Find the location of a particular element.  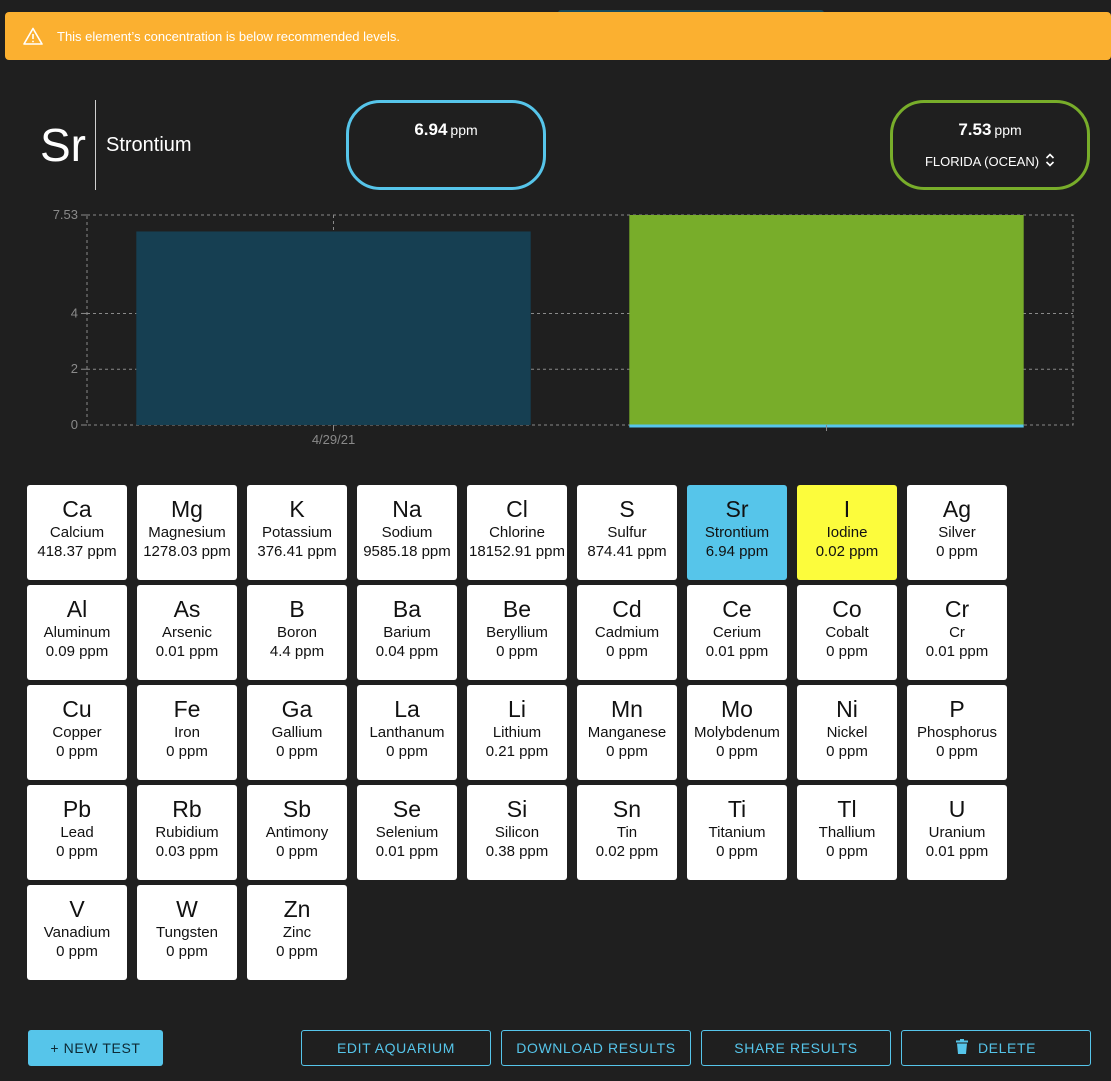

tile-name: Potassium is located at coordinates (297, 532).